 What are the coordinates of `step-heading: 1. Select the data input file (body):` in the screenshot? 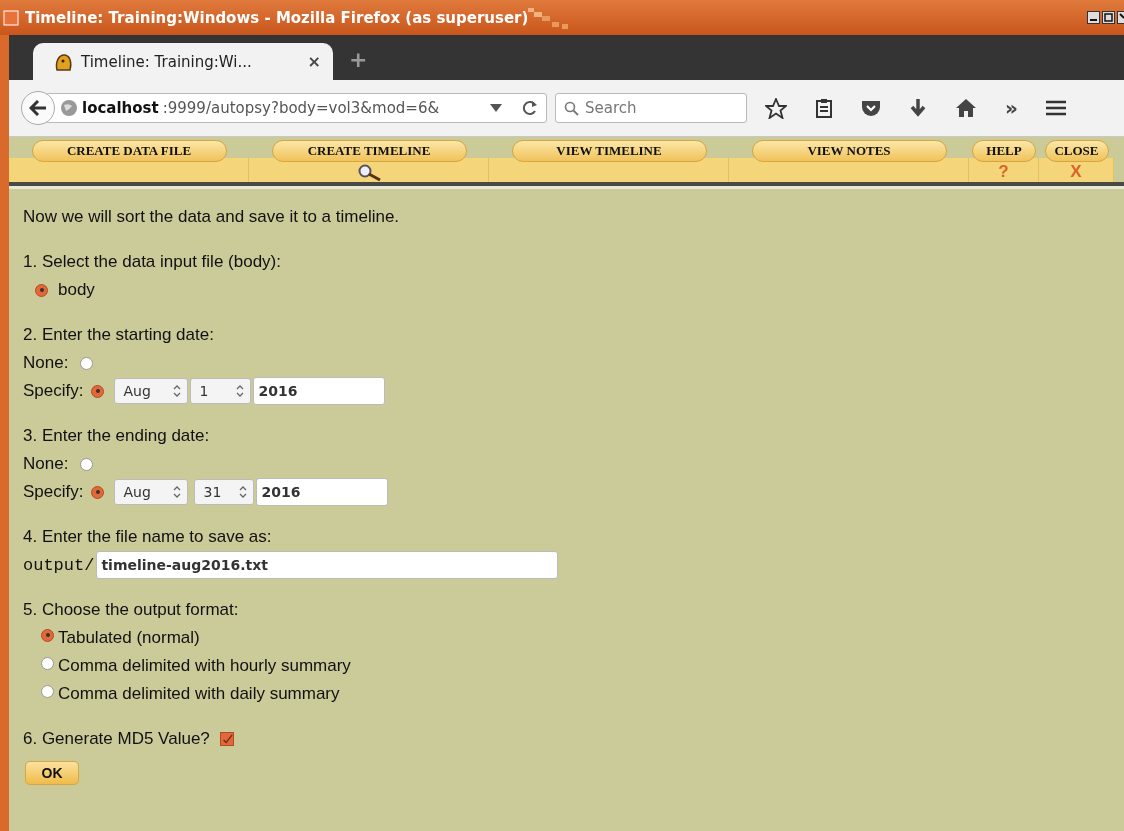 It's located at (152, 262).